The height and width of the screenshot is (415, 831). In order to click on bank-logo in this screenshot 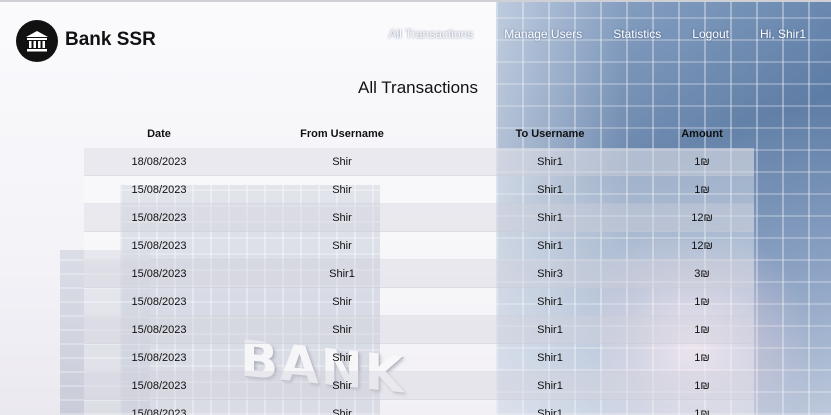, I will do `click(37, 41)`.